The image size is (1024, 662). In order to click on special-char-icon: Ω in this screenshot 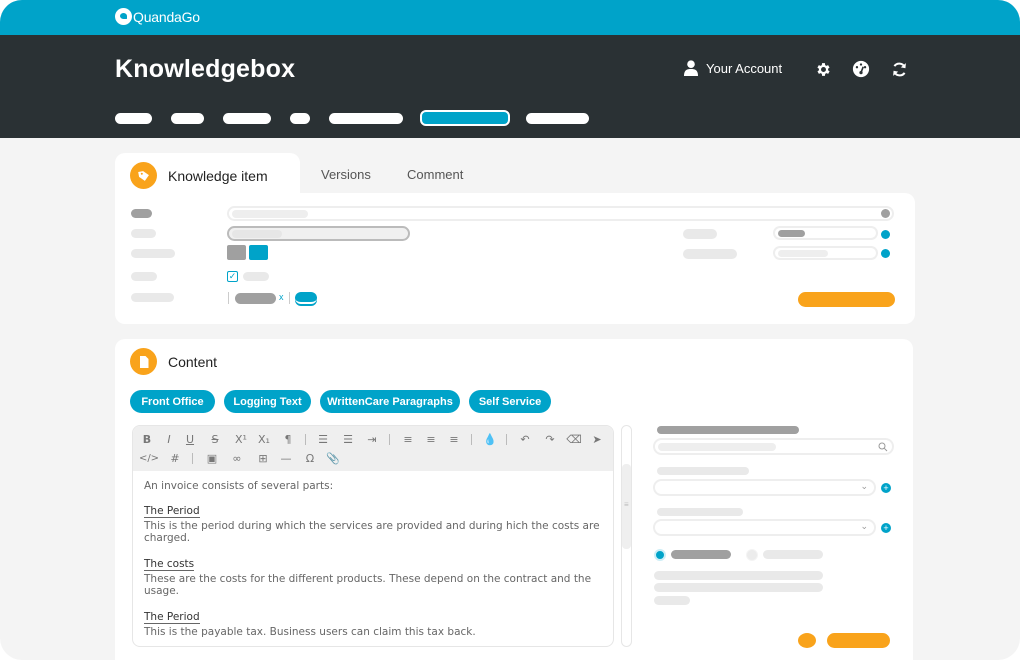, I will do `click(310, 458)`.